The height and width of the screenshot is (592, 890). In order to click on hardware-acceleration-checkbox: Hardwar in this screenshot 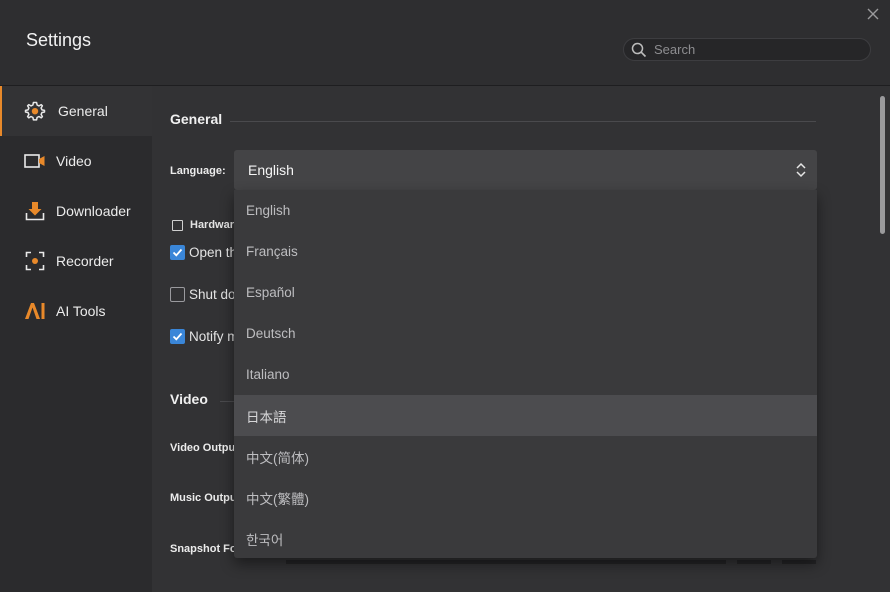, I will do `click(203, 225)`.